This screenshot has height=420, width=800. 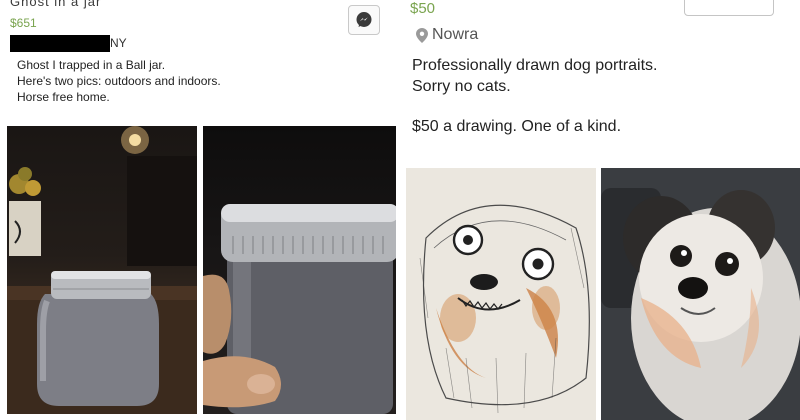 I want to click on listing-price: $50, so click(x=423, y=8).